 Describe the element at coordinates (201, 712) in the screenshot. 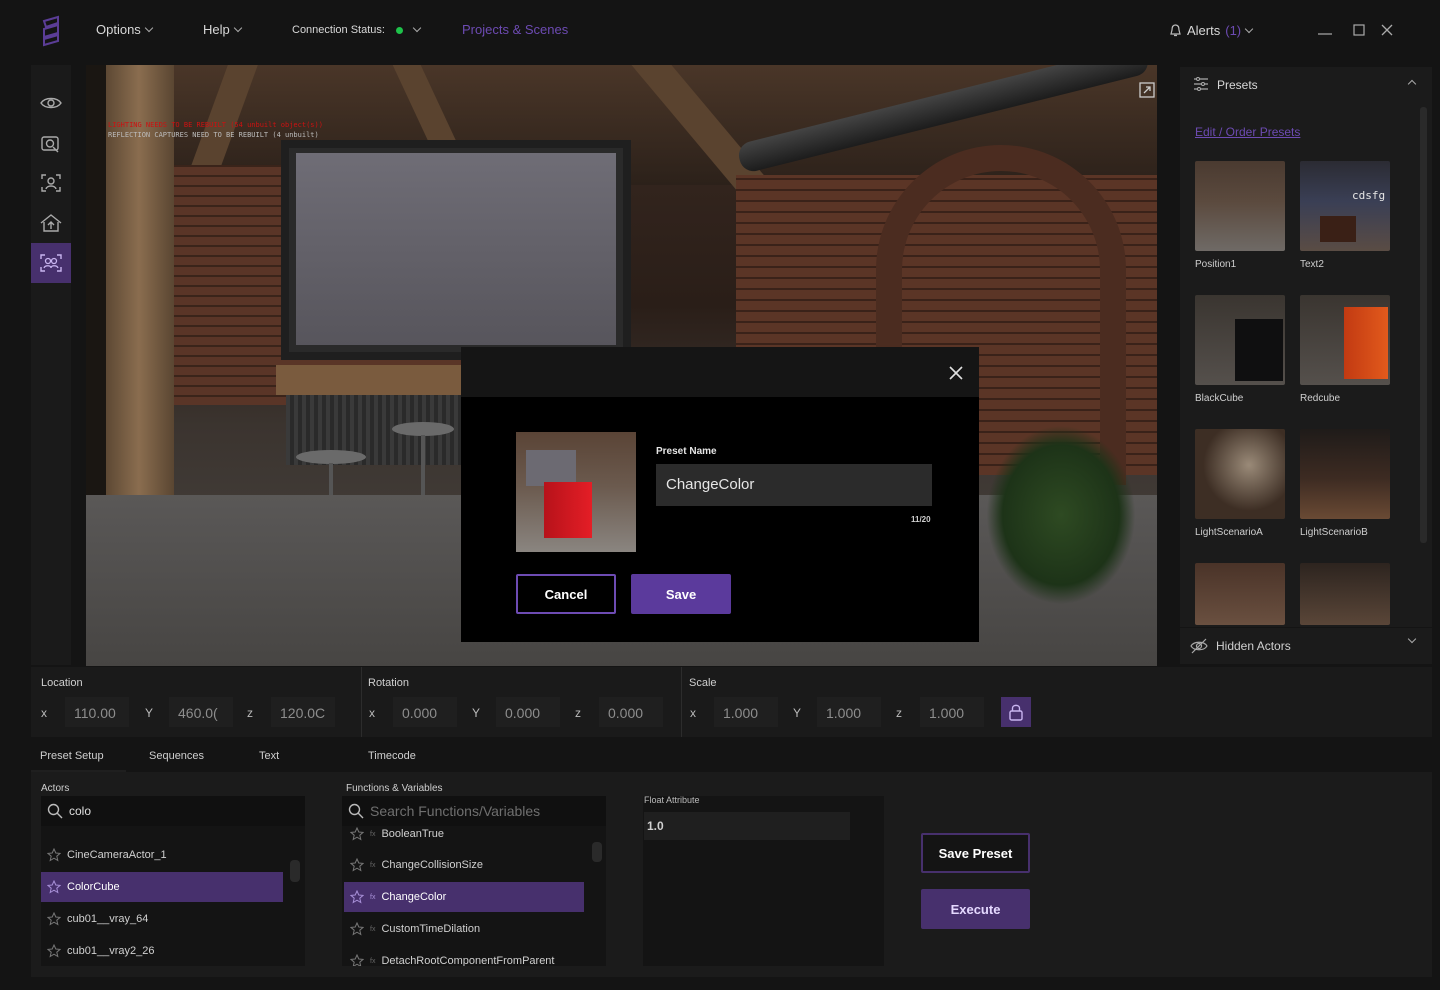

I see `location-y-input: 460.0(` at that location.